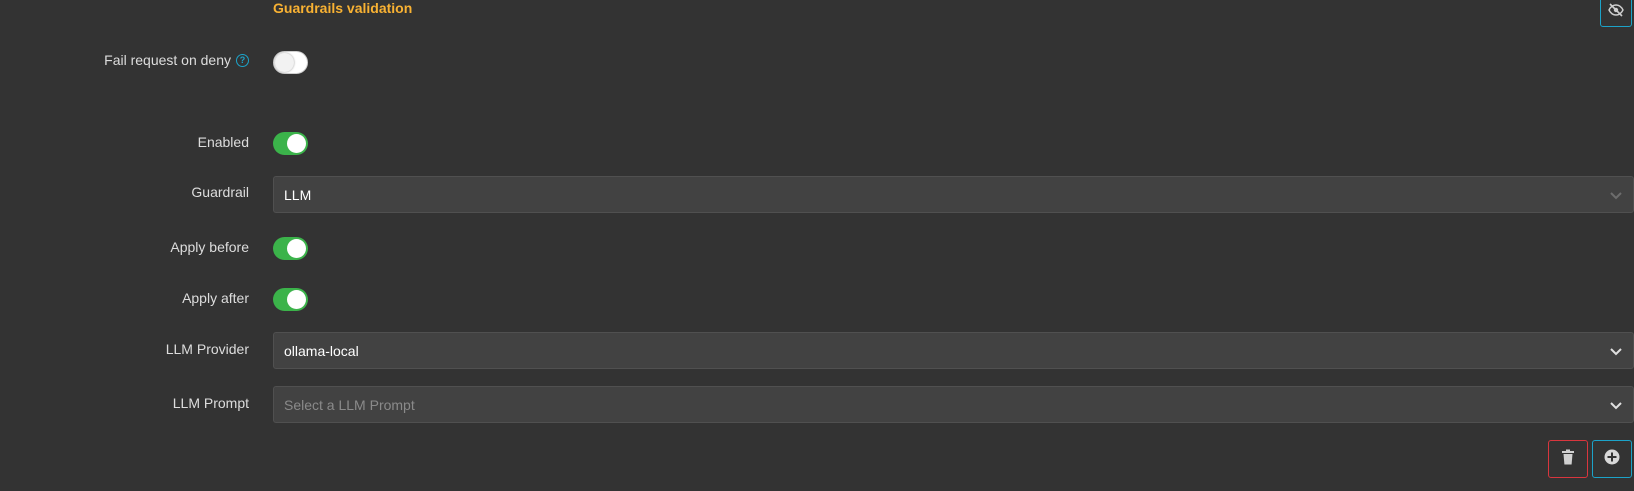  What do you see at coordinates (210, 403) in the screenshot?
I see `llm-prompt-label: LLM Prompt` at bounding box center [210, 403].